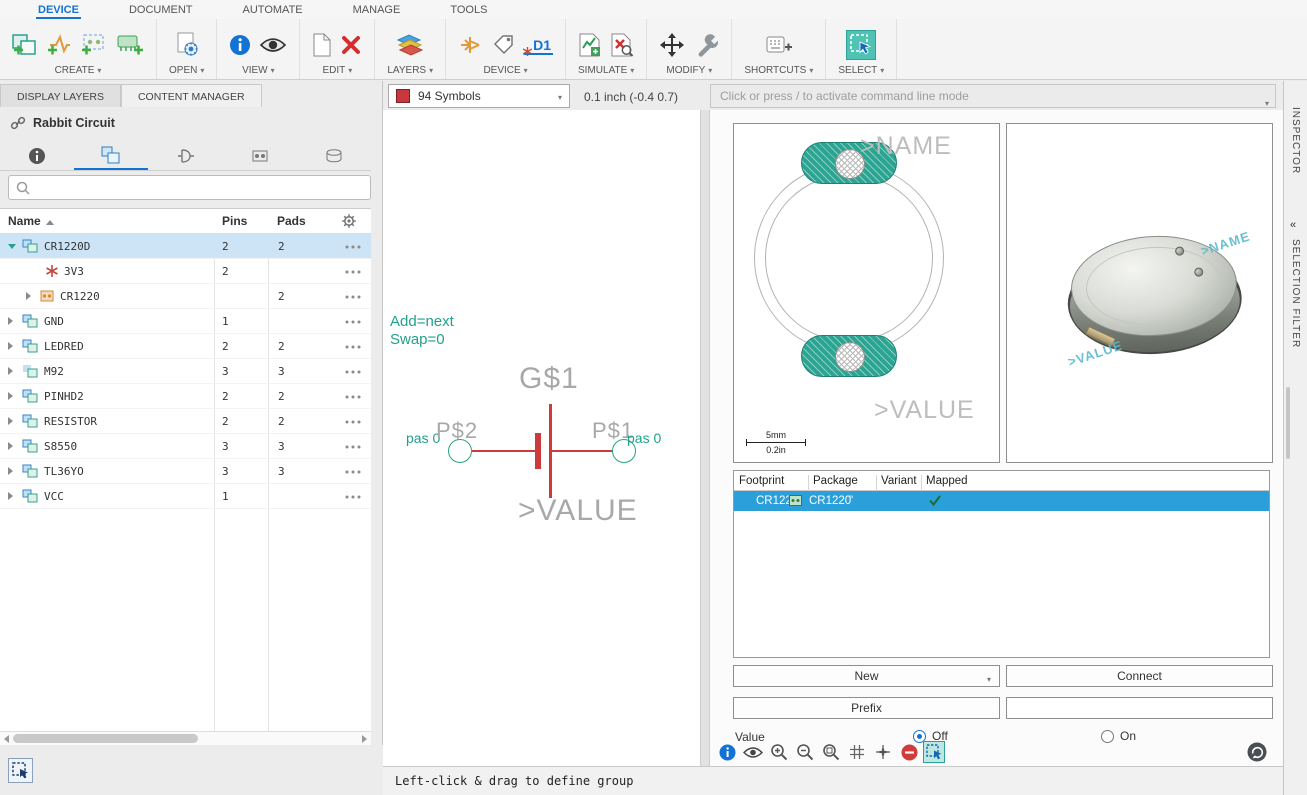 The image size is (1307, 795). I want to click on menu-document: DOCUMENT, so click(161, 10).